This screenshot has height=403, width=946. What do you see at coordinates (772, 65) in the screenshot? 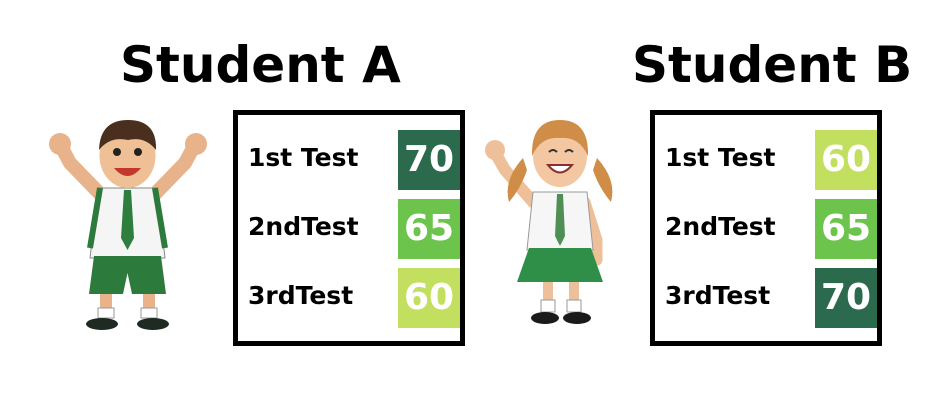
I see `student-b-title: Student B` at bounding box center [772, 65].